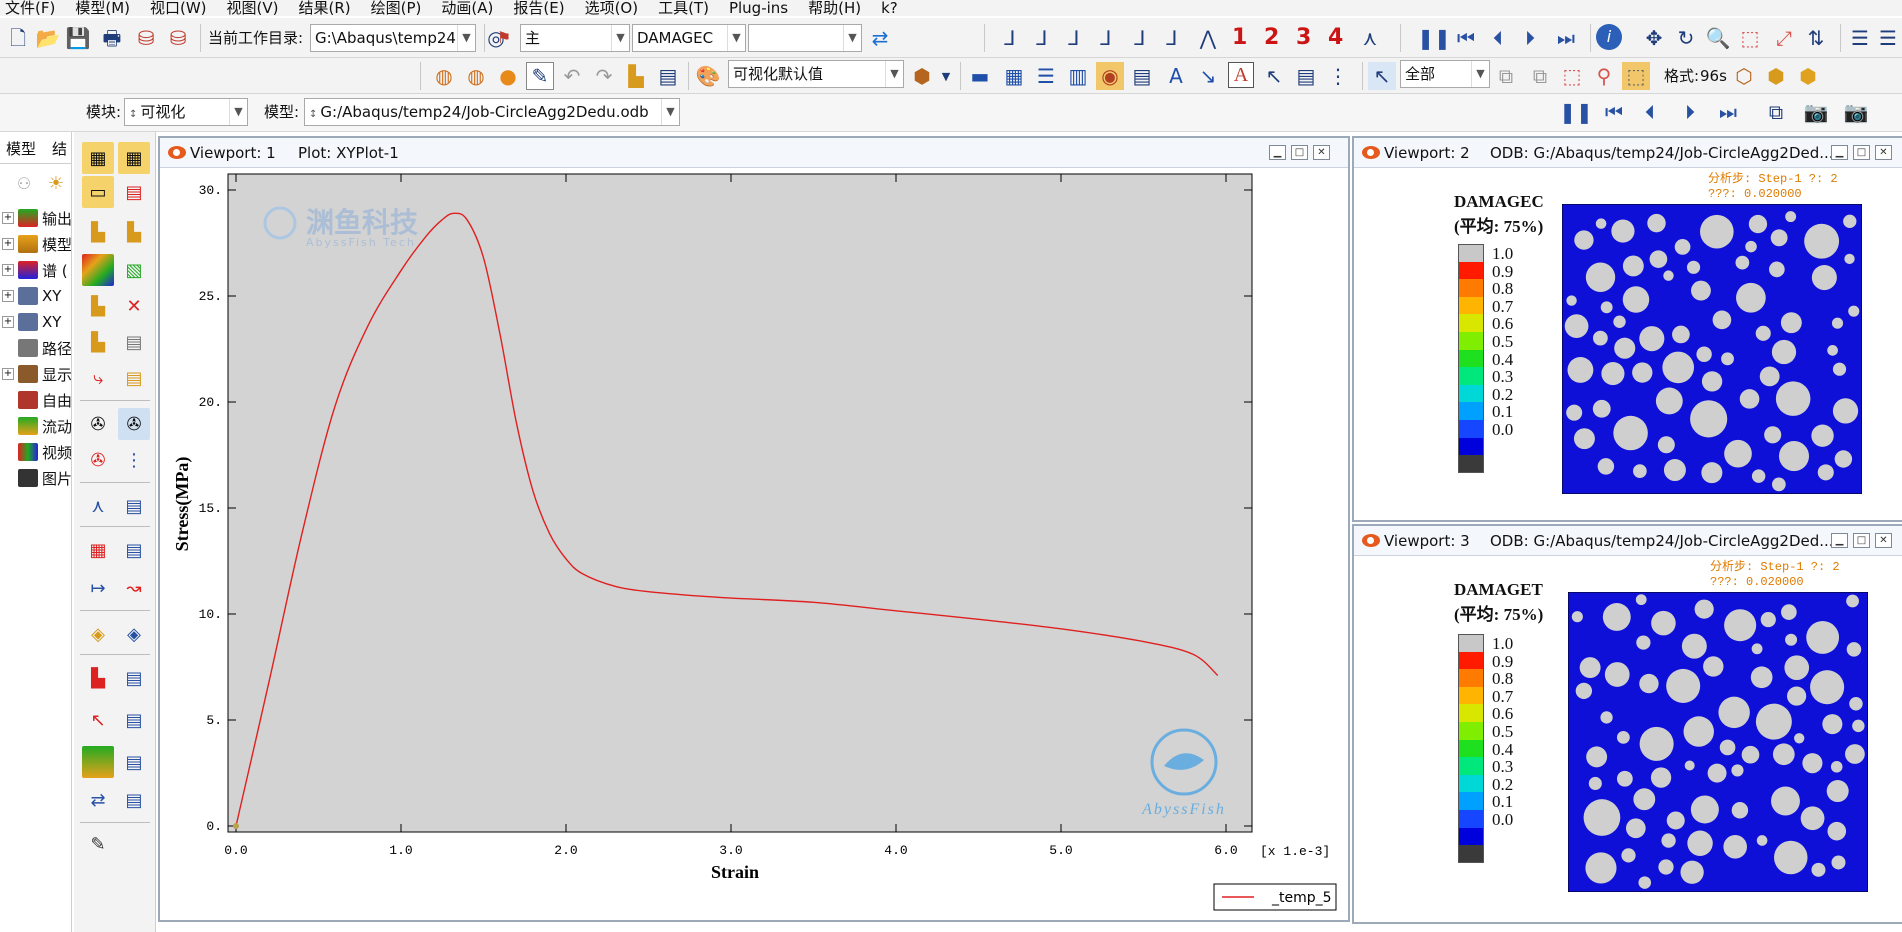 The width and height of the screenshot is (1902, 932). Describe the element at coordinates (508, 76) in the screenshot. I see `sphere-icon: ●` at that location.